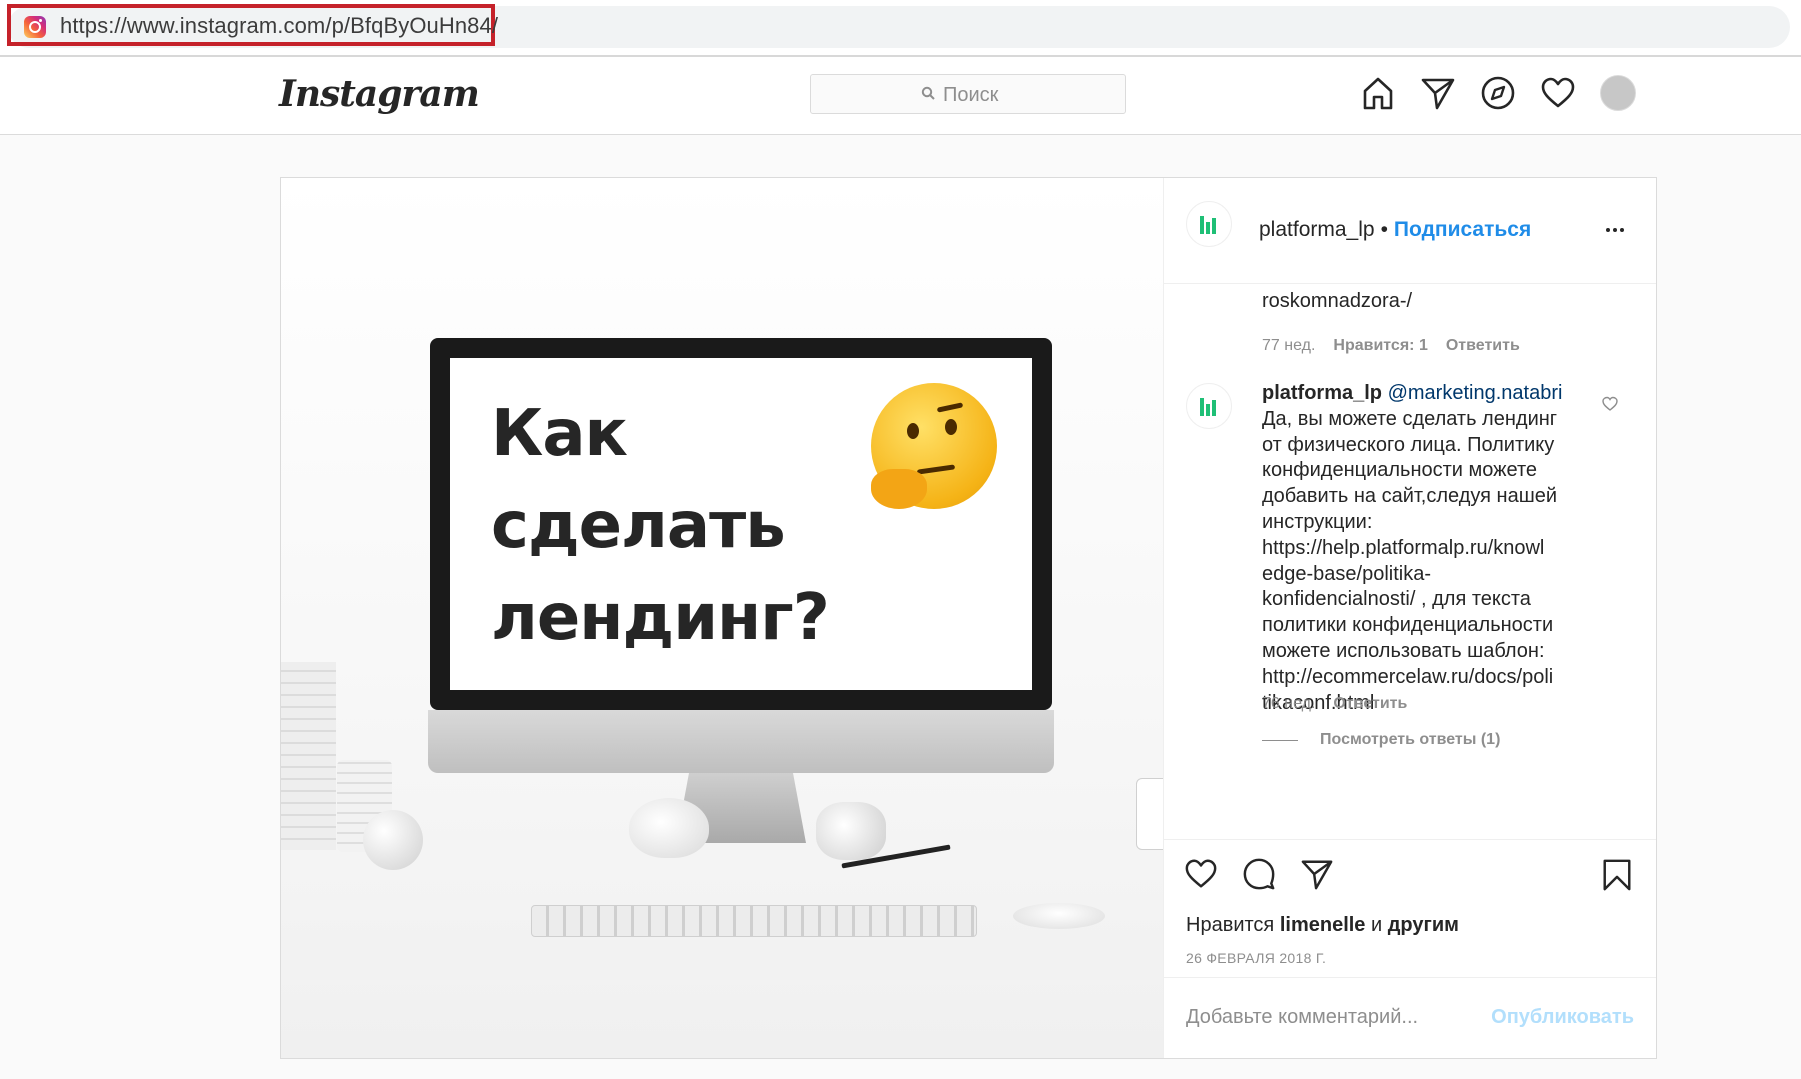  I want to click on likes-conj: и, so click(1377, 925).